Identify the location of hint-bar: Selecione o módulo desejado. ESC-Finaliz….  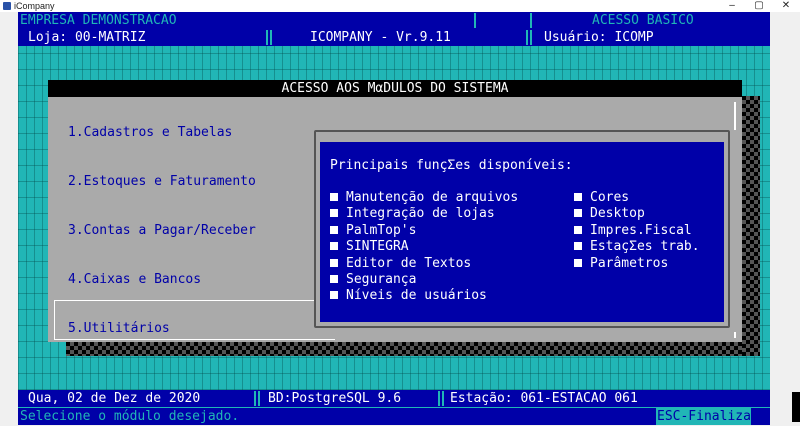
(394, 416).